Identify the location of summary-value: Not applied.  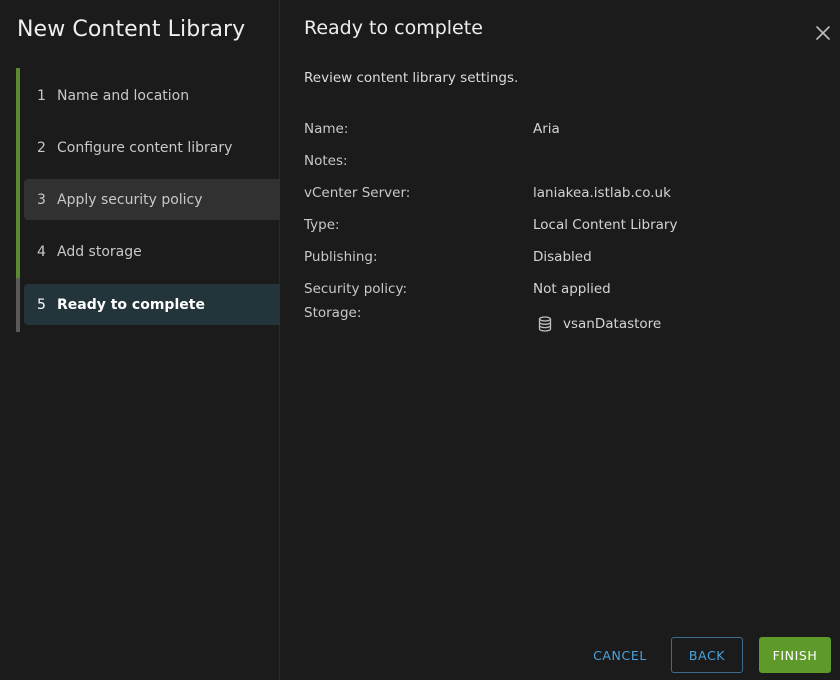
(572, 289).